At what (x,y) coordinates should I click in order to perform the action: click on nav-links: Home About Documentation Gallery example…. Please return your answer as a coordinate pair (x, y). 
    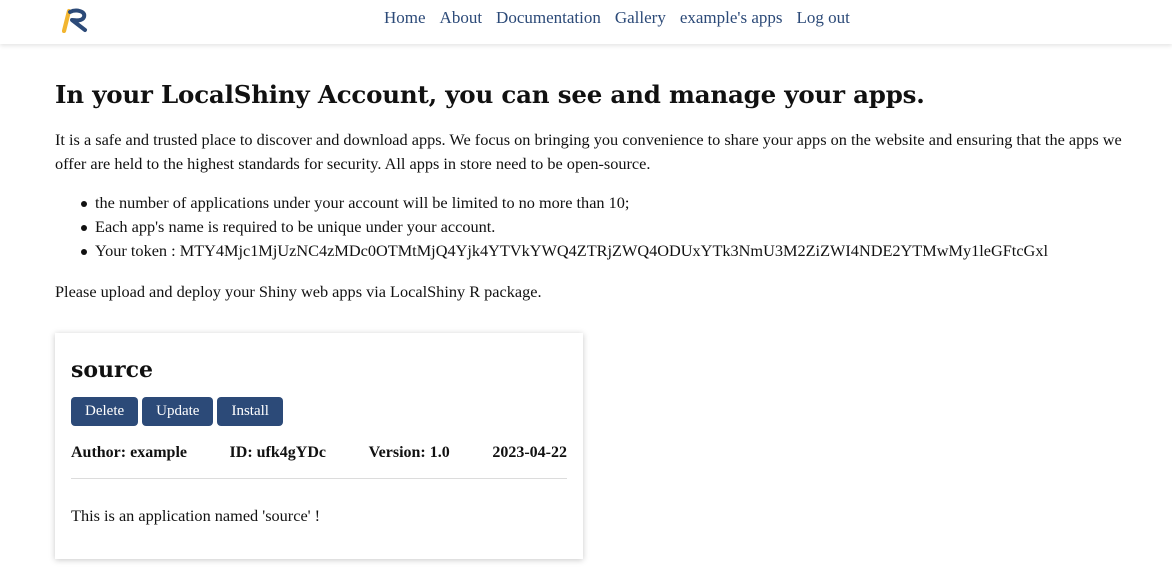
    Looking at the image, I should click on (624, 18).